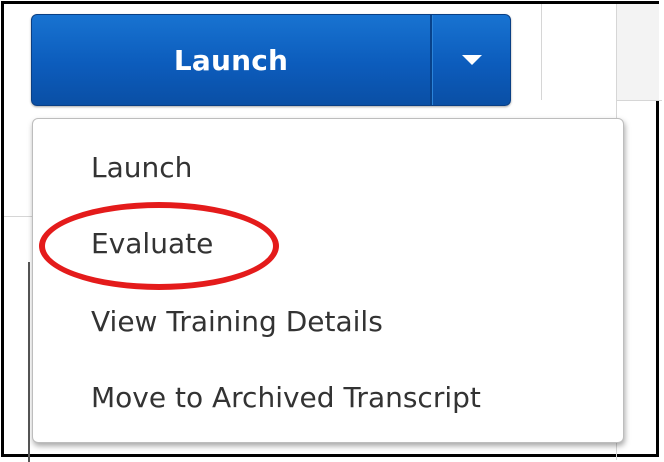  Describe the element at coordinates (152, 244) in the screenshot. I see `menu-item-evaluate: Evaluate` at that location.